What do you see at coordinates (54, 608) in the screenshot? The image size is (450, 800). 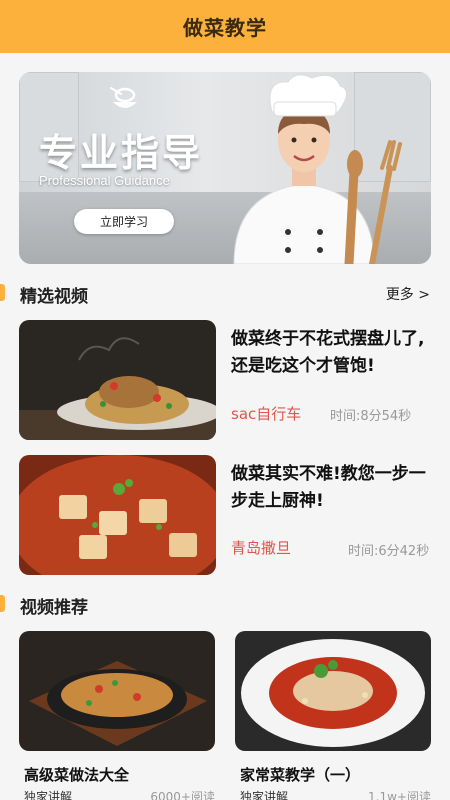 I see `recommend-section-title: 视频推荐` at bounding box center [54, 608].